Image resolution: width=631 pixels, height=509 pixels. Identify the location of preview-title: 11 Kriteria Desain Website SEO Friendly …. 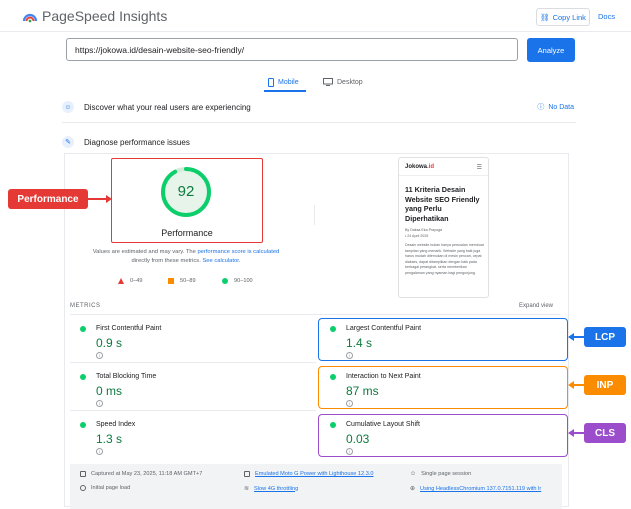
(442, 204).